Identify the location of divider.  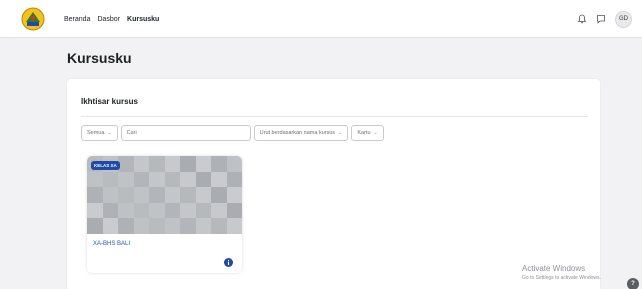
(334, 116).